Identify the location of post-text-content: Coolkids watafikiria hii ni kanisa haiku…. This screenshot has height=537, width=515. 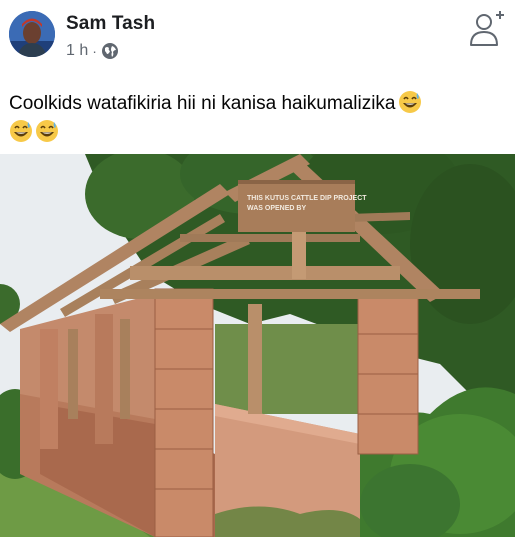
(202, 103).